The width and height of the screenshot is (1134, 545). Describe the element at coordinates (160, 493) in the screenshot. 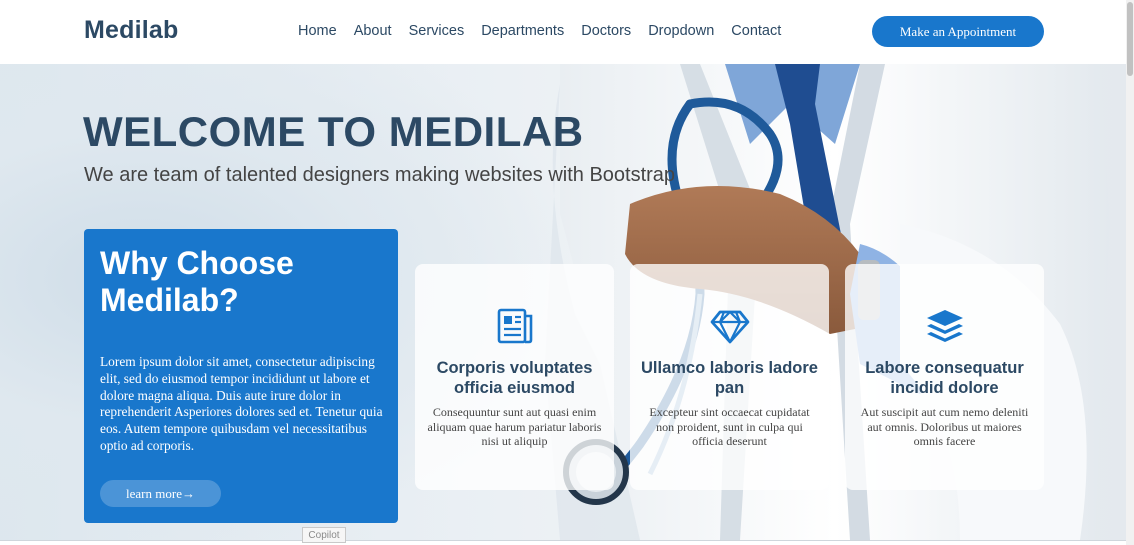

I see `learn-more-button: learn more→` at that location.